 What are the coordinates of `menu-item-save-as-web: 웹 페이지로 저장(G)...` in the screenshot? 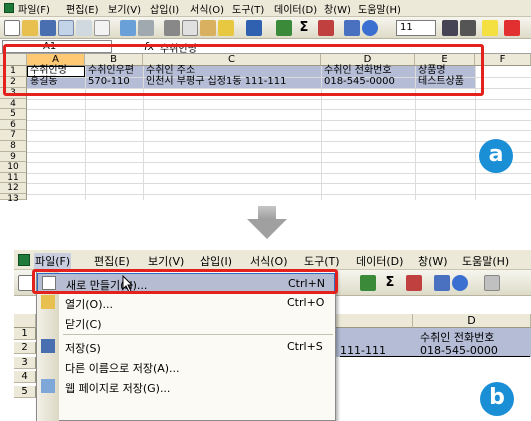 It's located at (186, 386).